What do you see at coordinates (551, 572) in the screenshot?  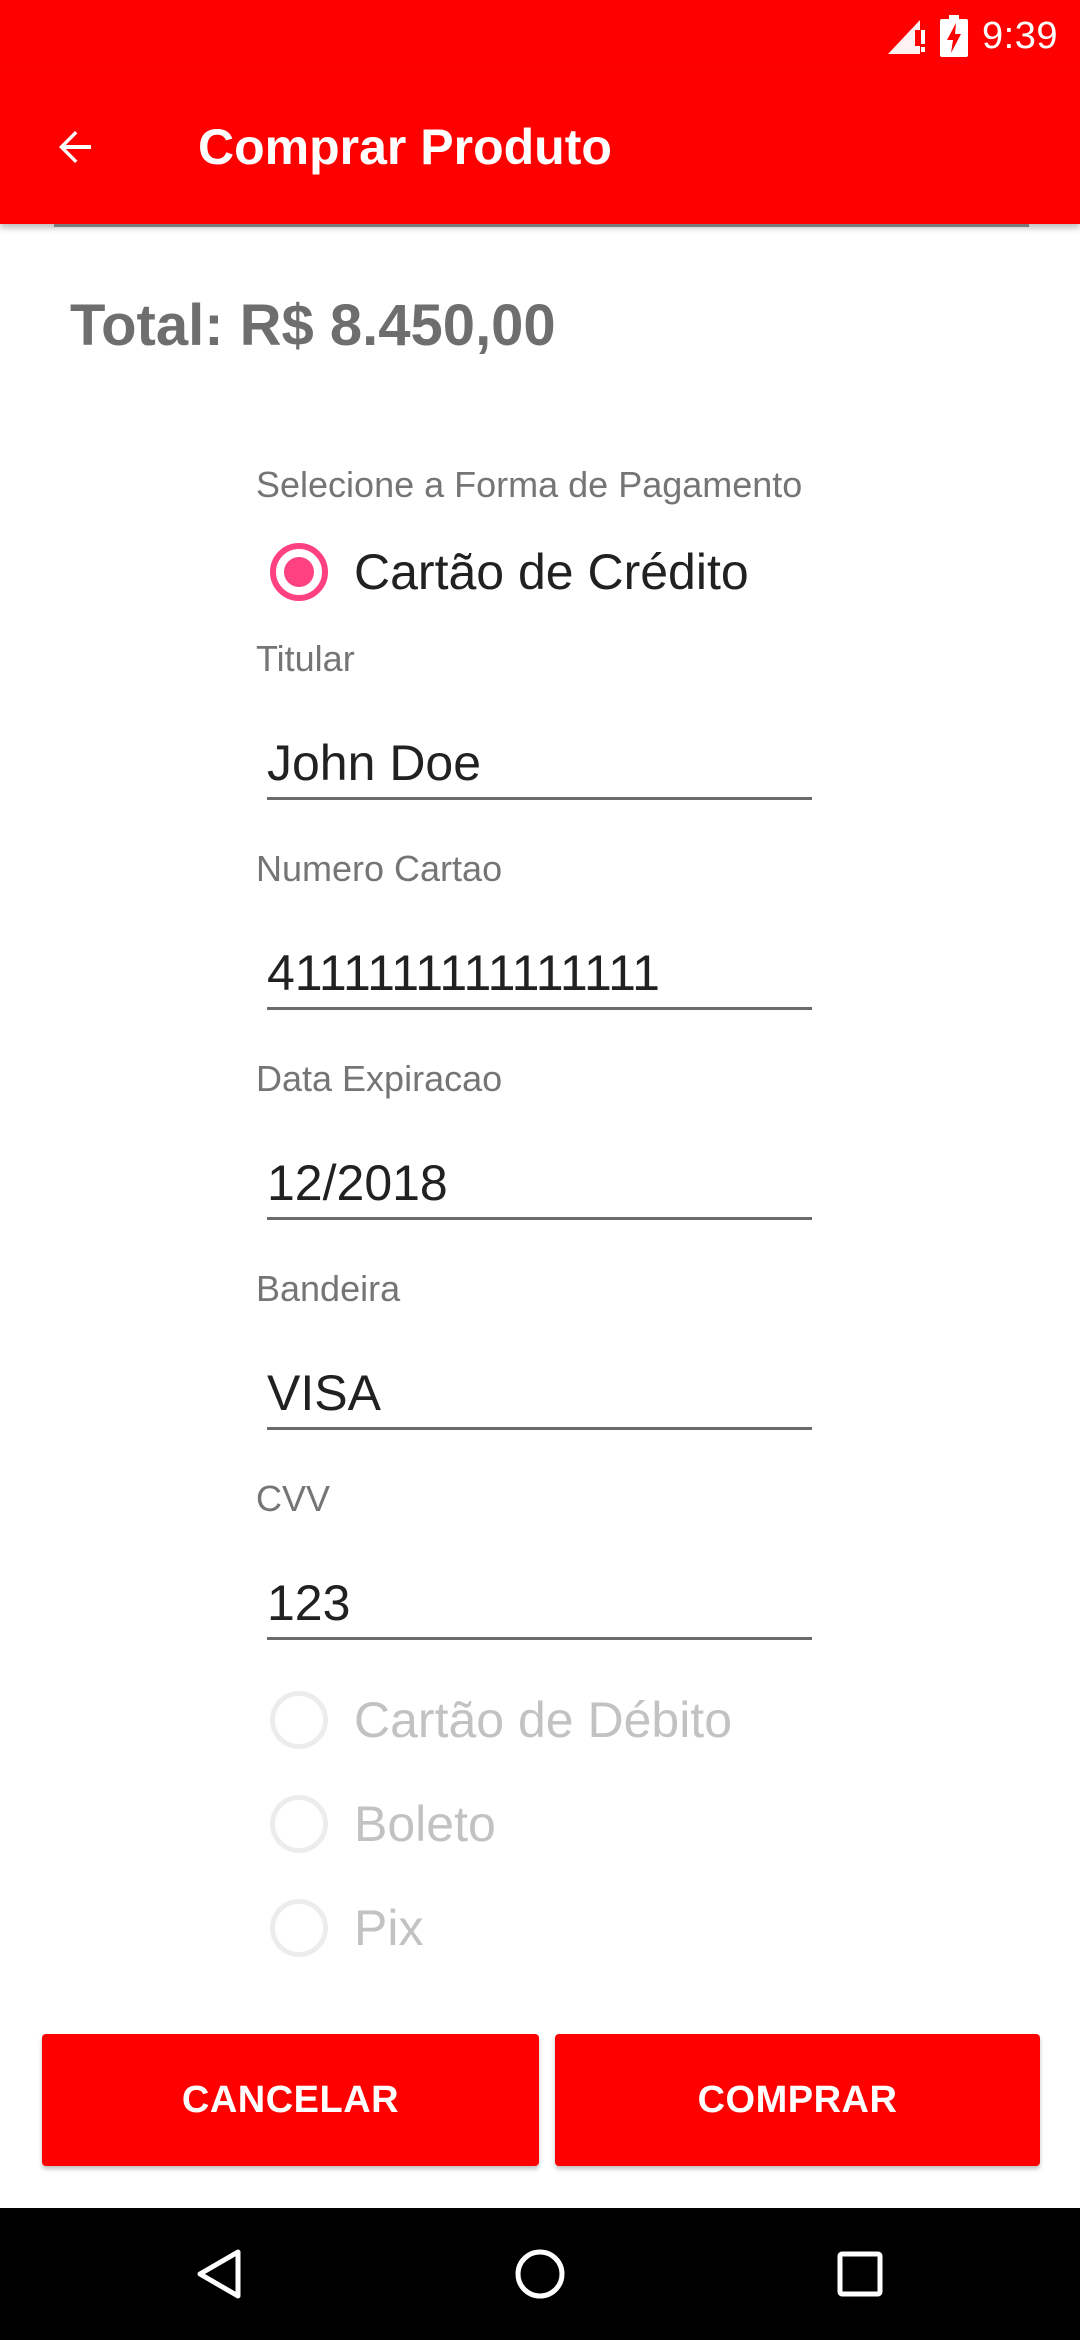 I see `radio-label: Cartão de Crédito` at bounding box center [551, 572].